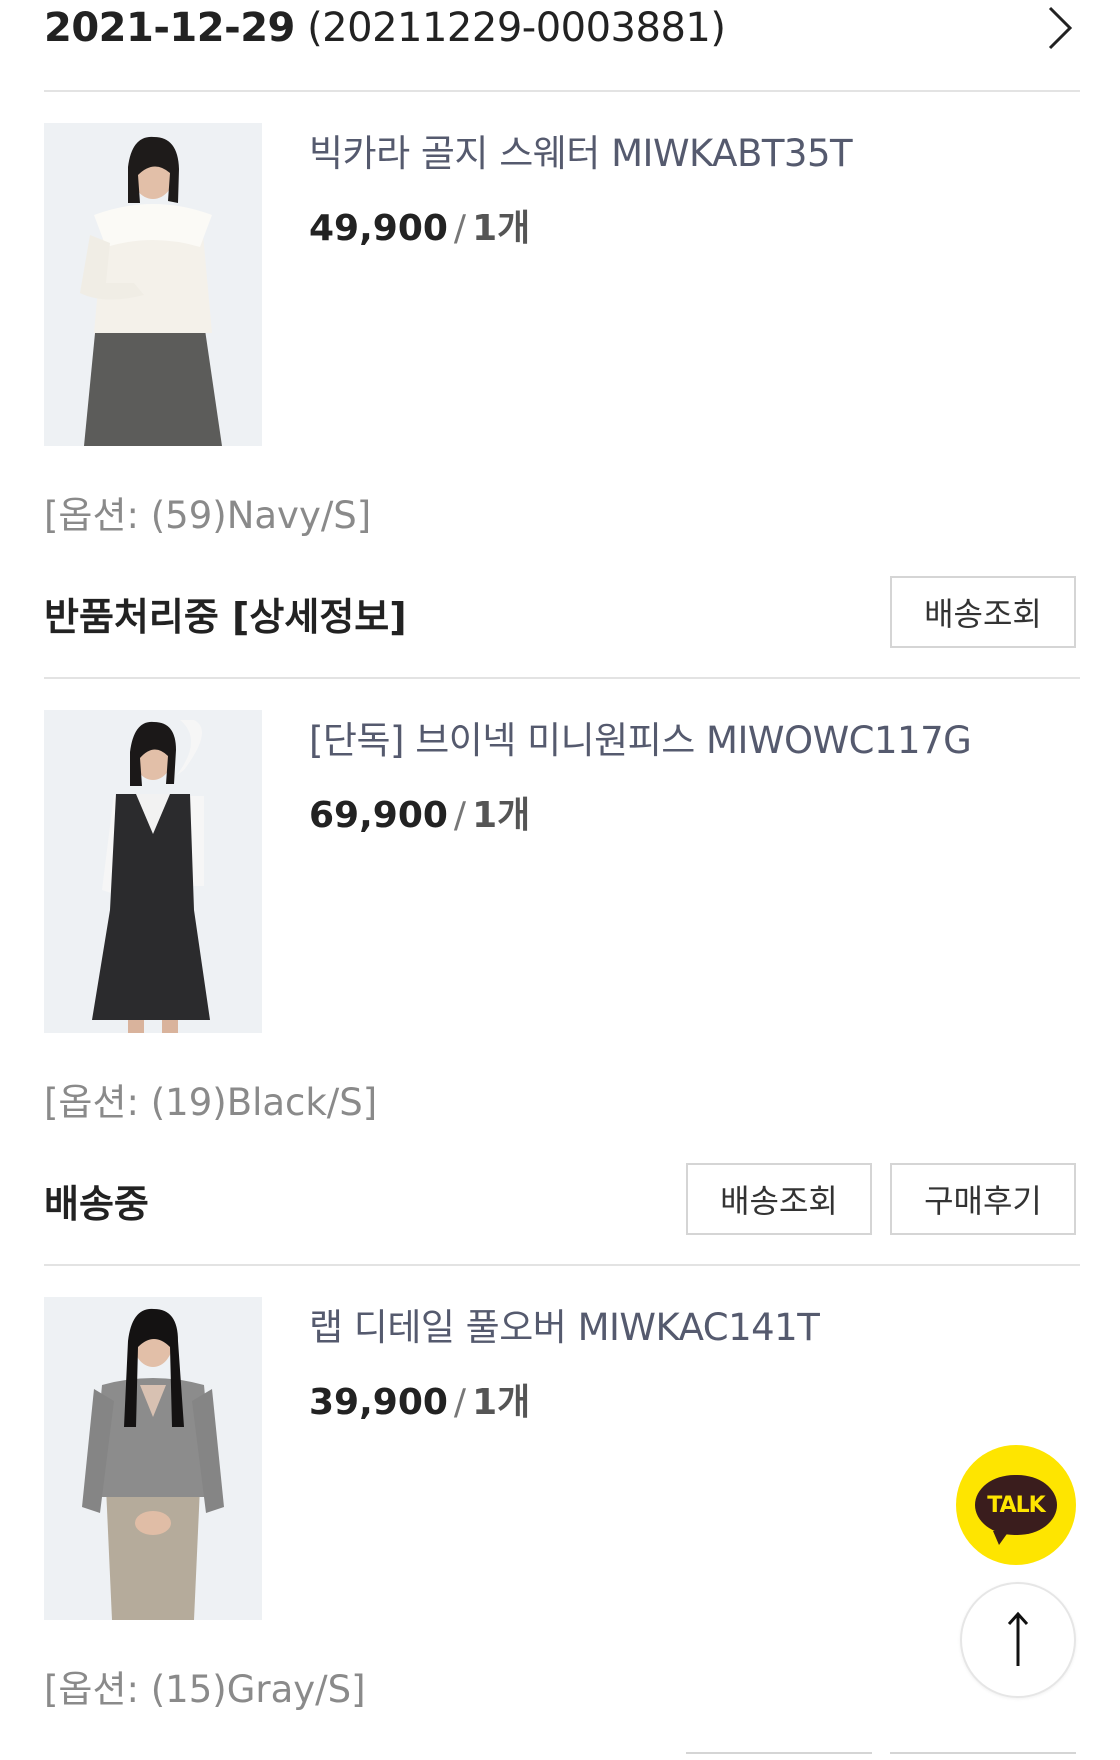 The image size is (1120, 1760). I want to click on write-review-button: 구매후기, so click(983, 1199).